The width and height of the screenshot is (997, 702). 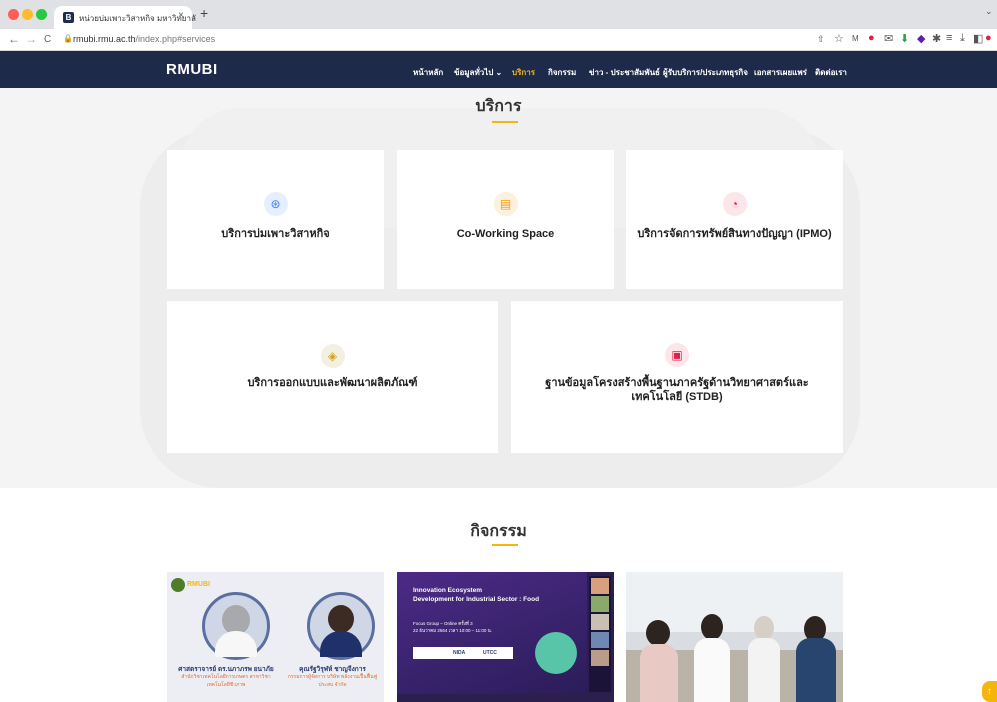 I want to click on slide-title-line2: Development for Industrial Sector : Food, so click(x=476, y=599).